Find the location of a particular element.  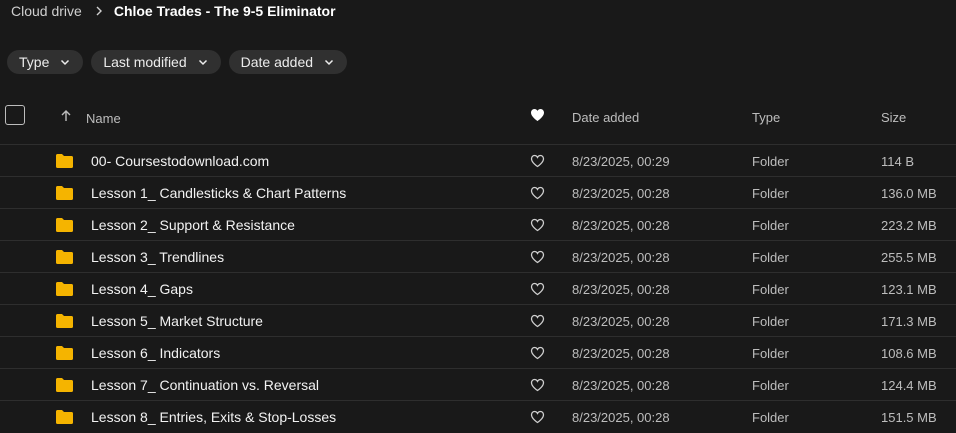

file-name: 00- Coursestodownload.com is located at coordinates (180, 161).